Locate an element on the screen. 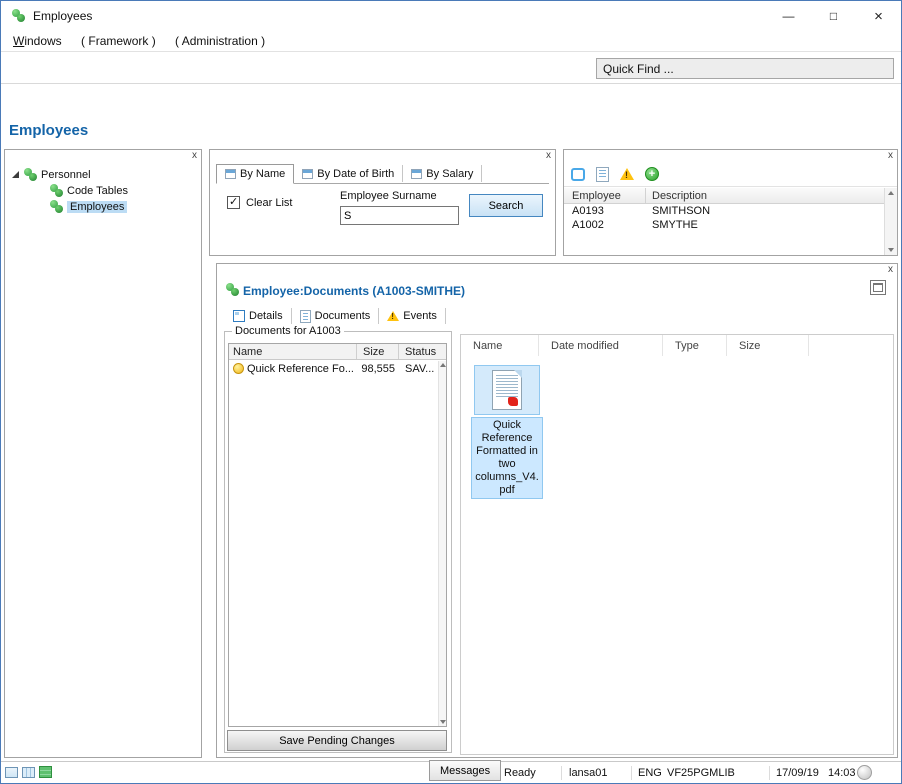  status-bar-icons is located at coordinates (28, 772).